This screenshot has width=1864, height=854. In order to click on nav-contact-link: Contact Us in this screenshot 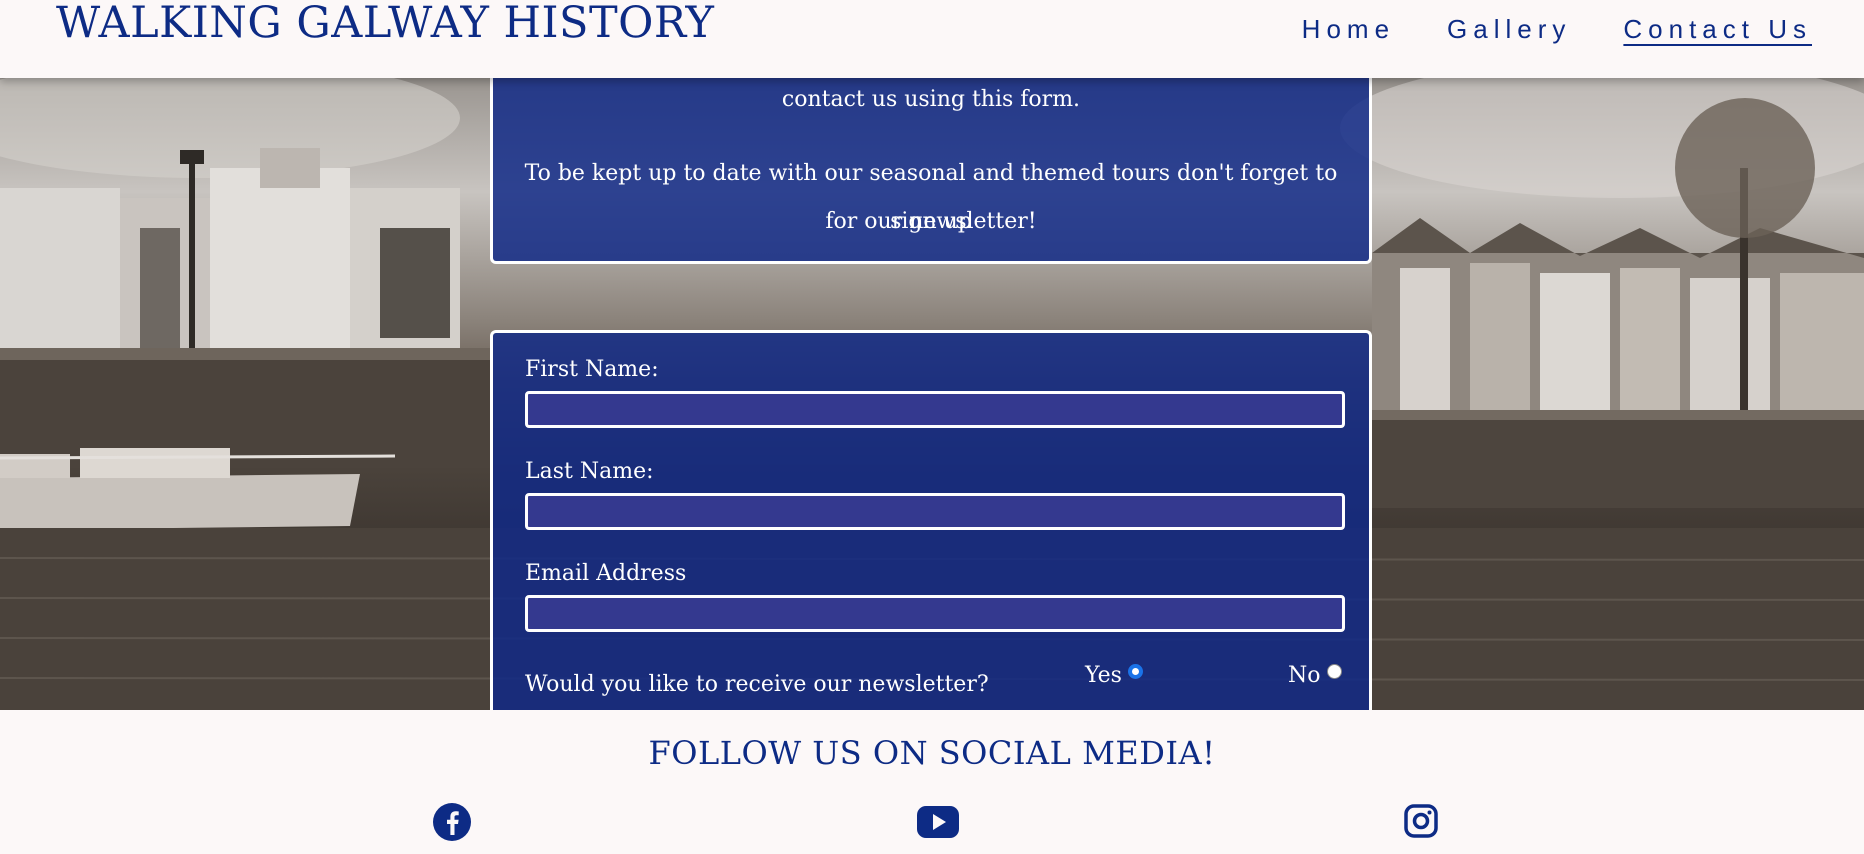, I will do `click(1717, 29)`.